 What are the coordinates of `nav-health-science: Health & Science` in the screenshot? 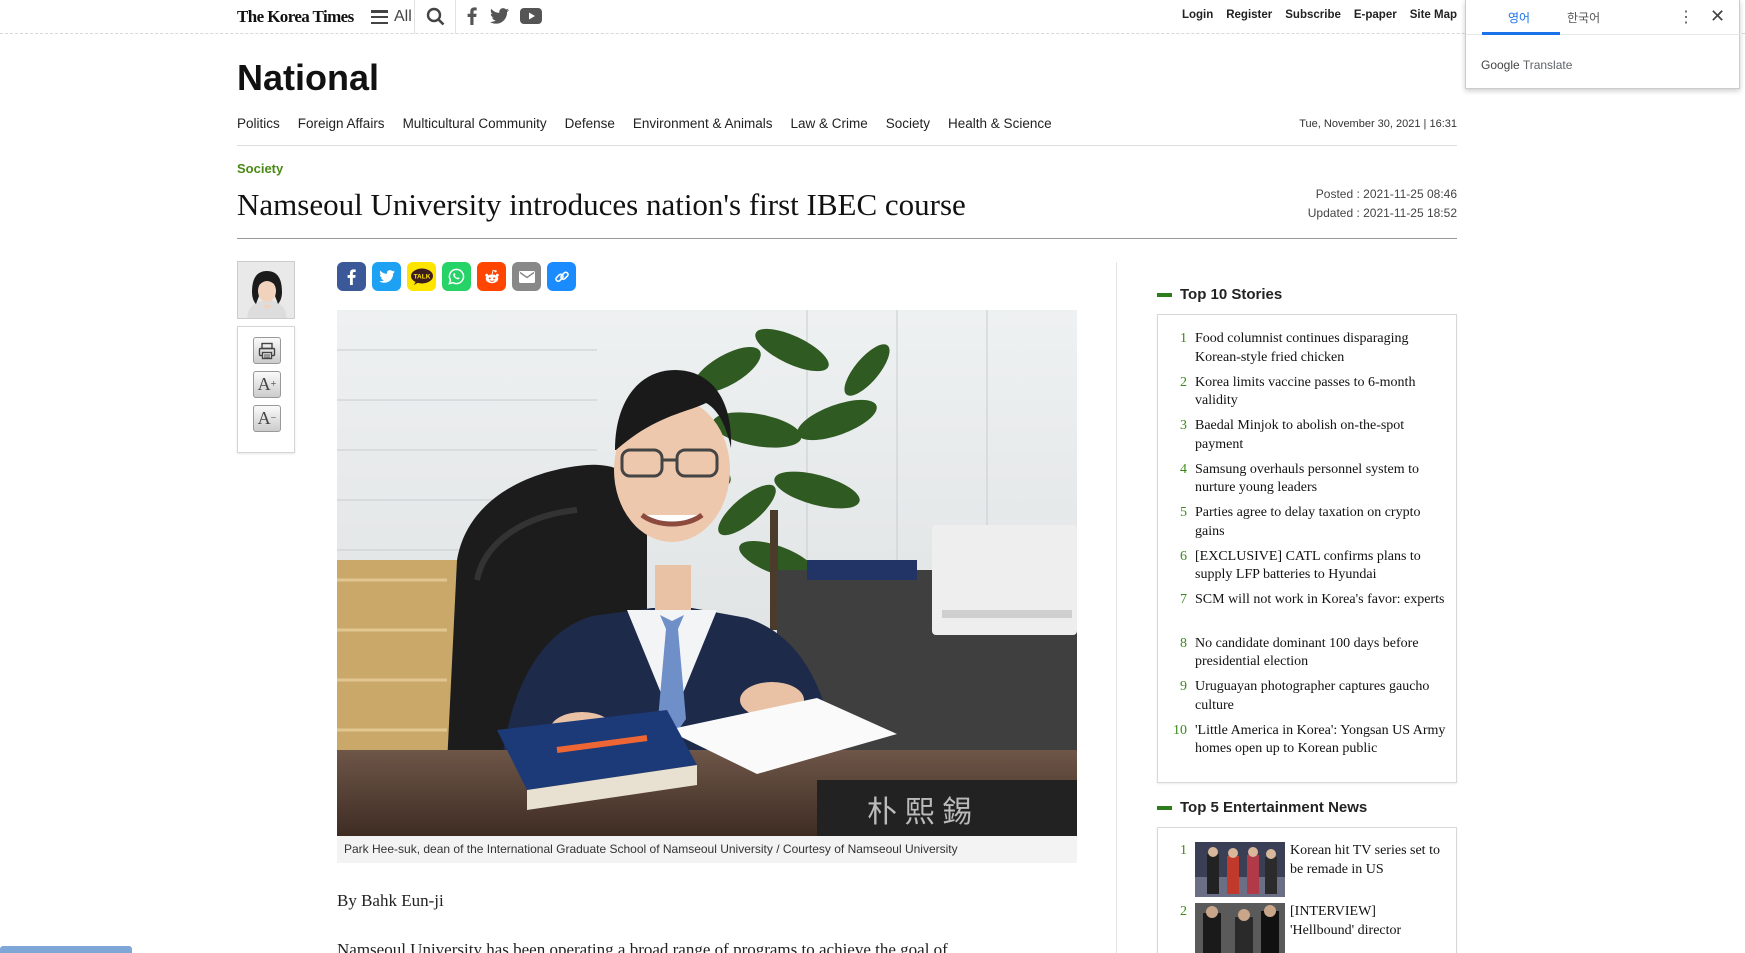 It's located at (1000, 123).